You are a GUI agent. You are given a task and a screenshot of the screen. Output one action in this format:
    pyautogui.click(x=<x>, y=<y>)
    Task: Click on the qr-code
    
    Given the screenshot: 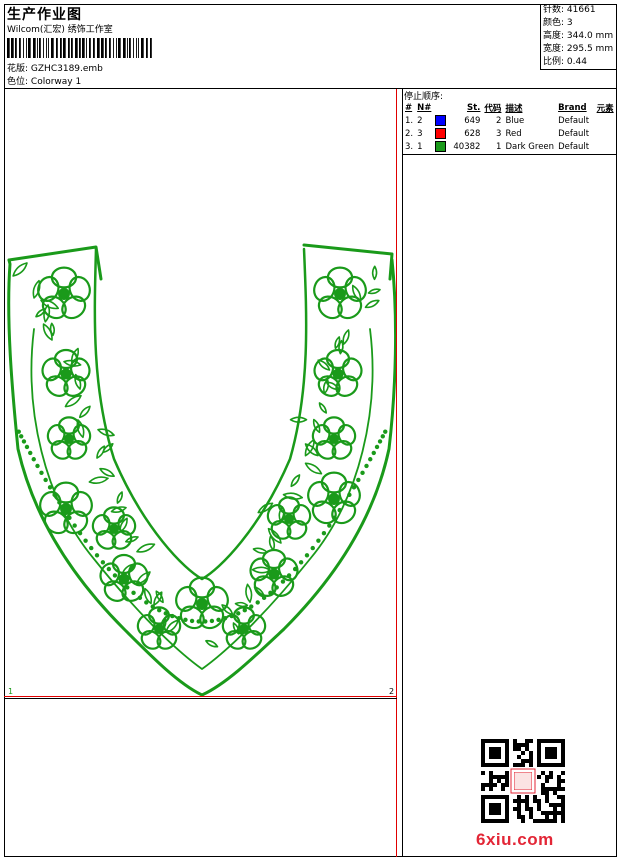 What is the action you would take?
    pyautogui.click(x=523, y=781)
    